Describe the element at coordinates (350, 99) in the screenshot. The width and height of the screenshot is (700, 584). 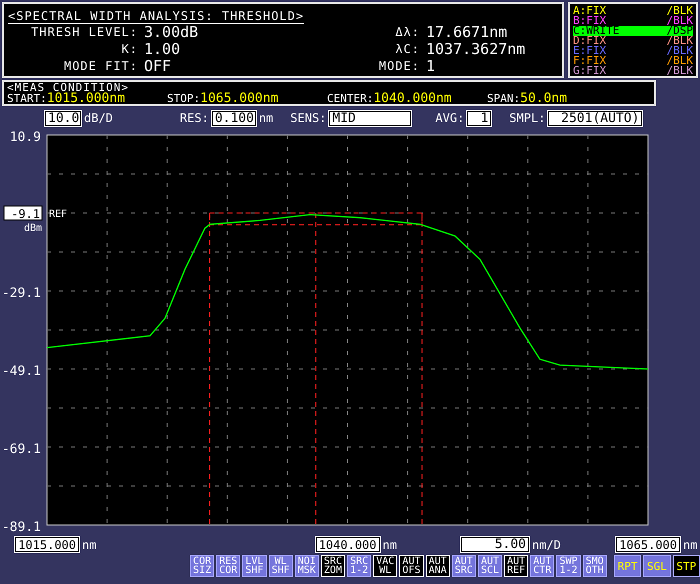
I see `condition-label: CENTER:` at that location.